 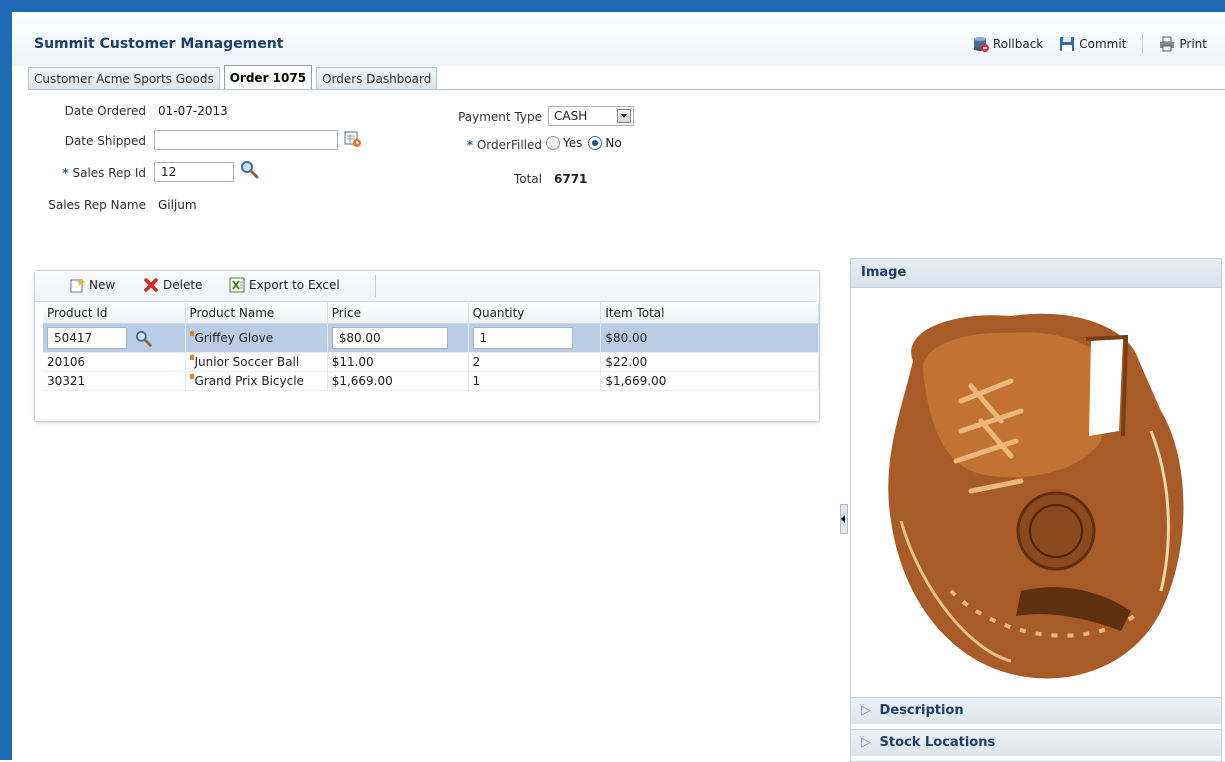 I want to click on sales-rep-id-label: * Sales Rep Id, so click(x=84, y=173).